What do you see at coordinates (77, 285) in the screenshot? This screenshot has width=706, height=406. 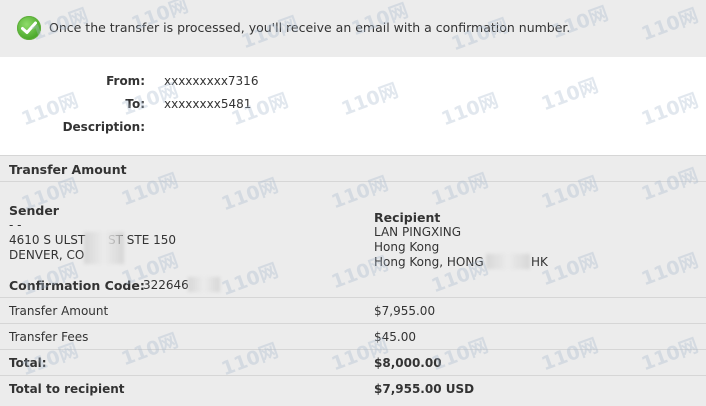 I see `confirmation-label: Confirmation Code:` at bounding box center [77, 285].